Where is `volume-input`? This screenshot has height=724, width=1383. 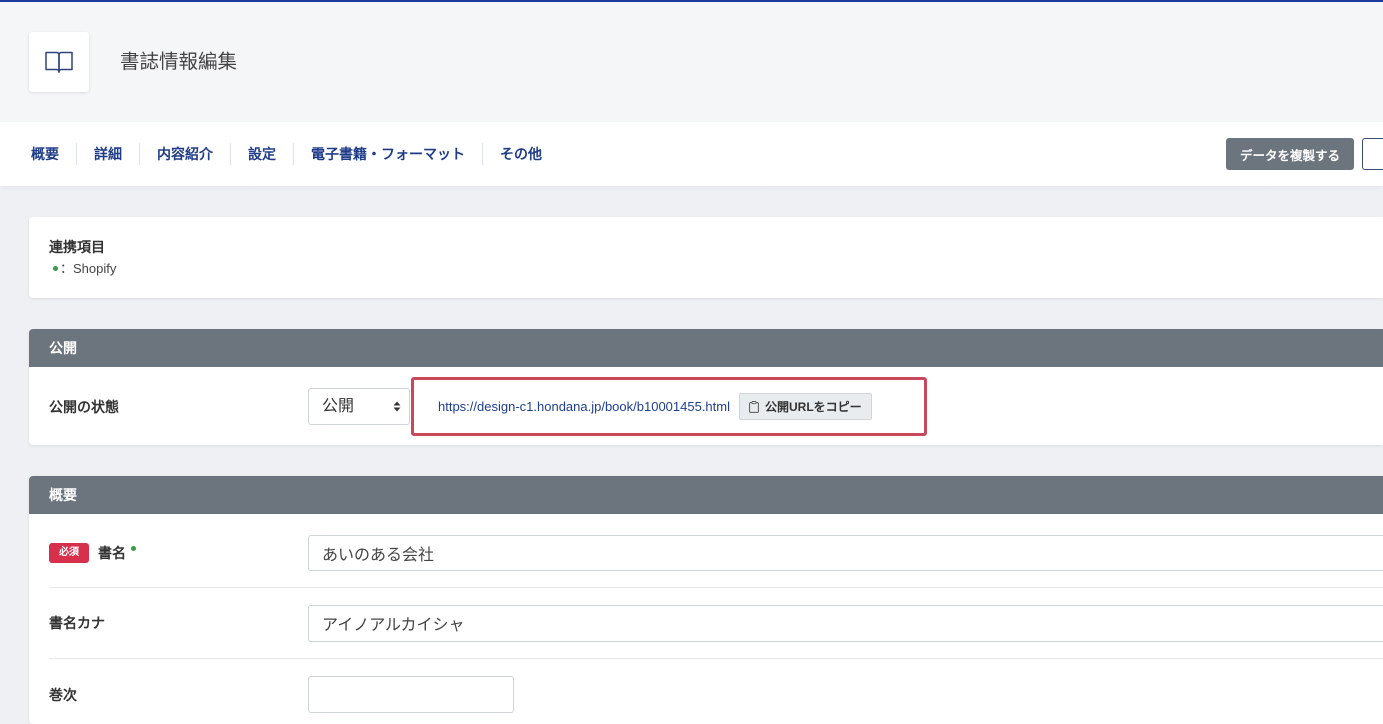
volume-input is located at coordinates (411, 694).